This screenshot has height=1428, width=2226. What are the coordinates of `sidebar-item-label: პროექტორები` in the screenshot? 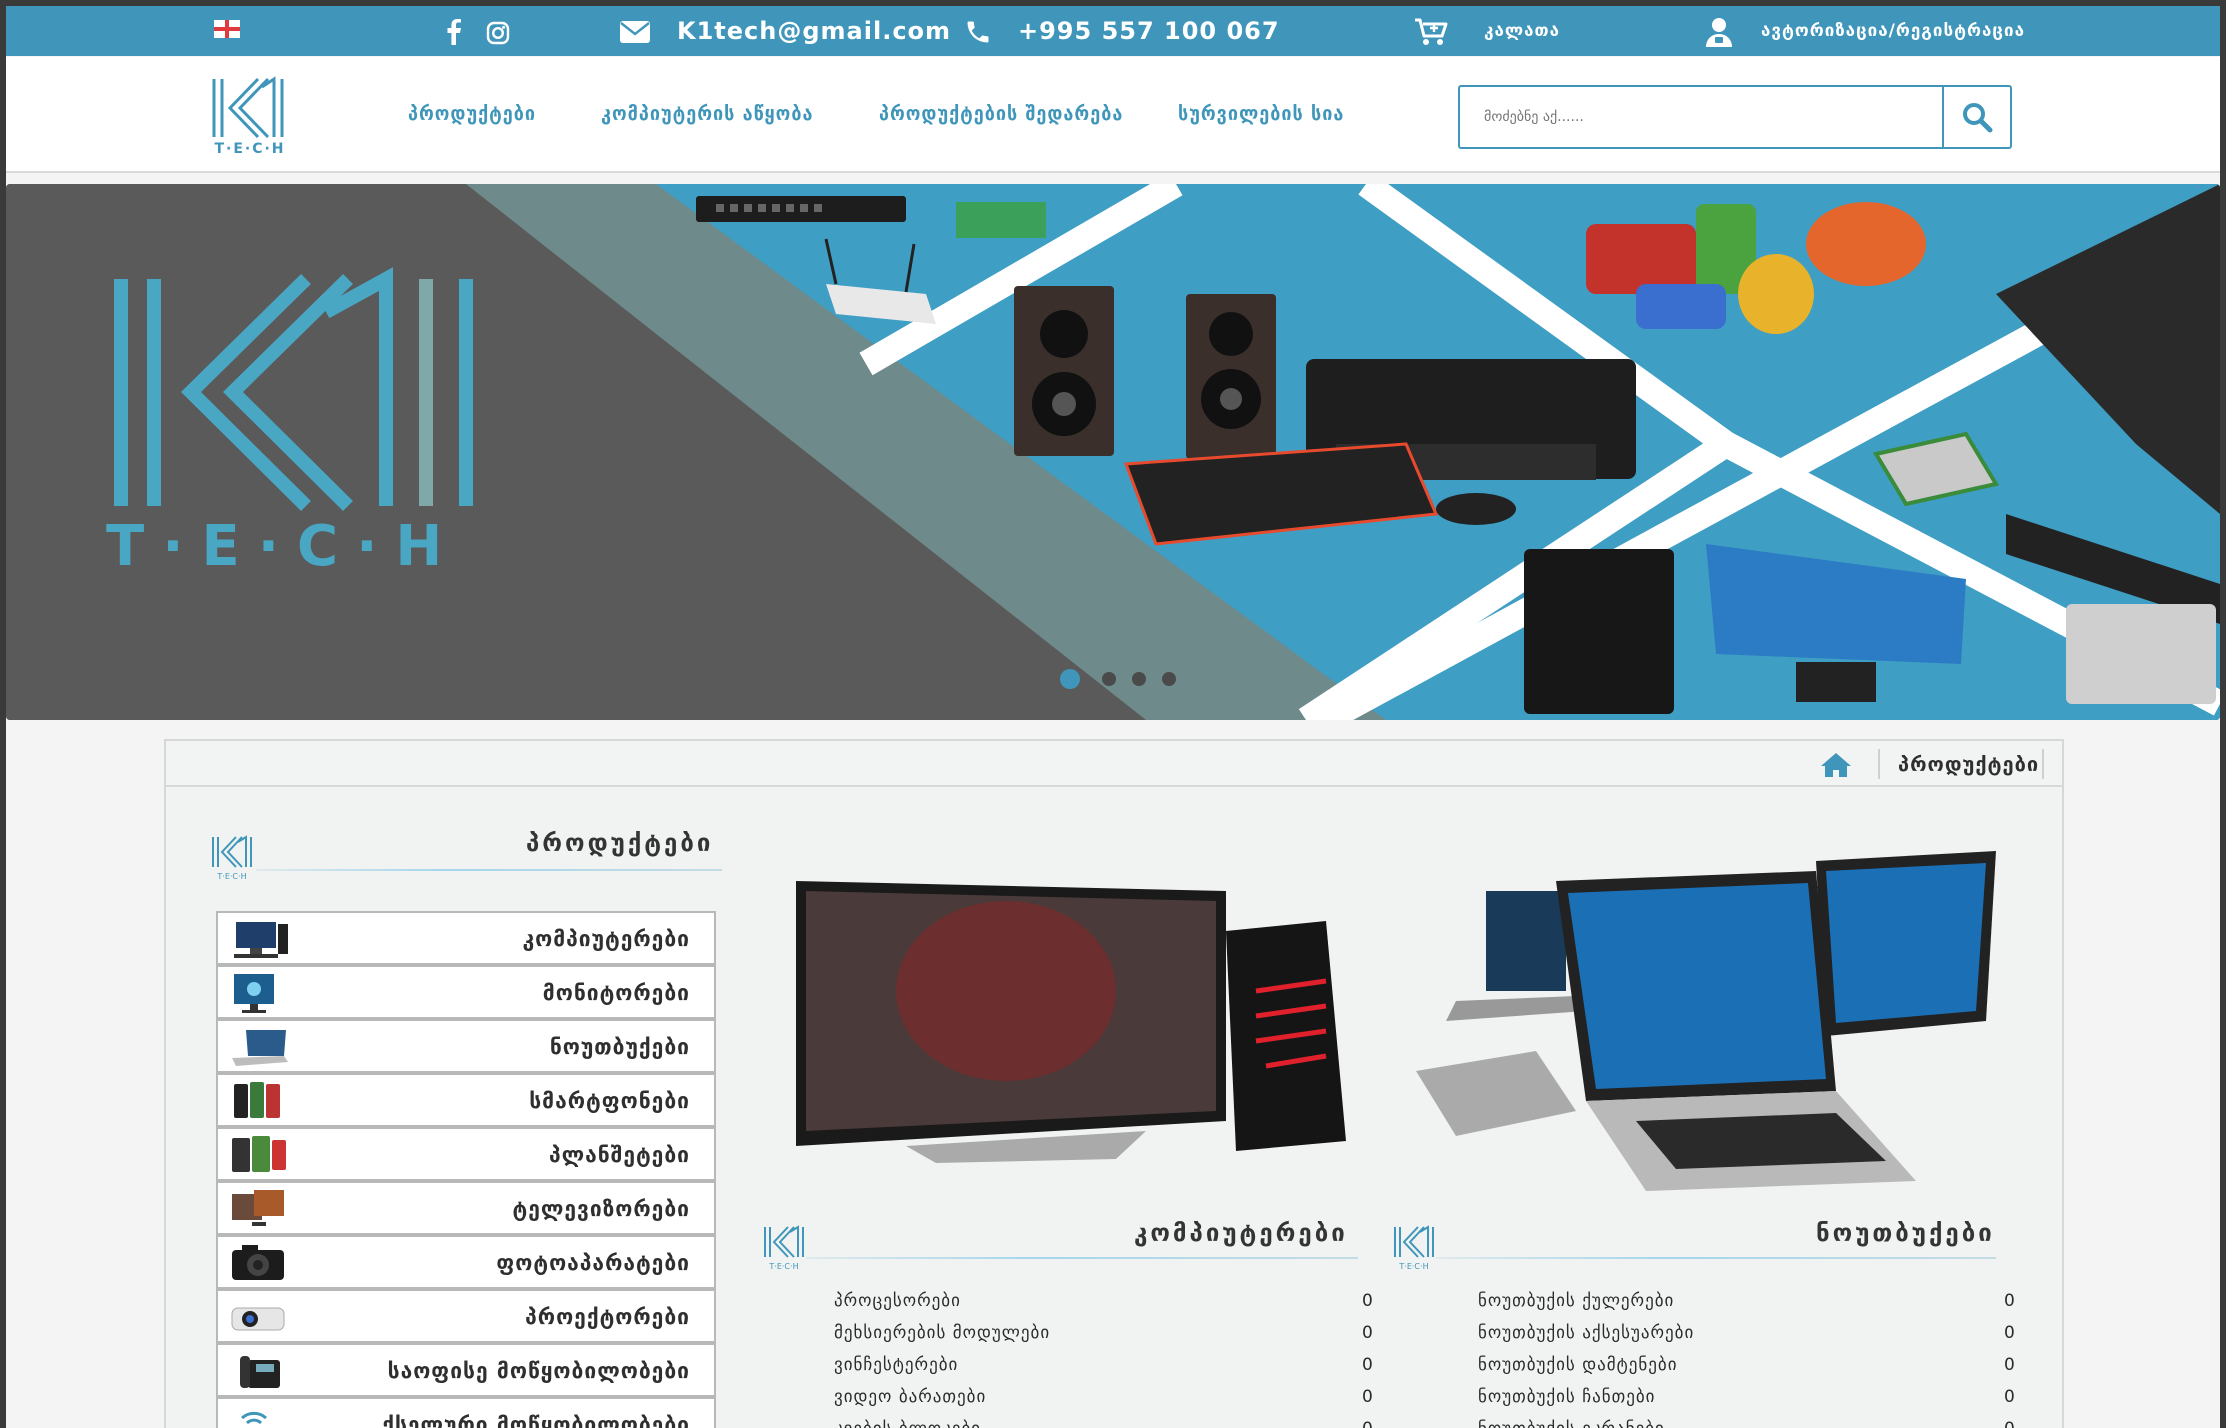 It's located at (607, 1317).